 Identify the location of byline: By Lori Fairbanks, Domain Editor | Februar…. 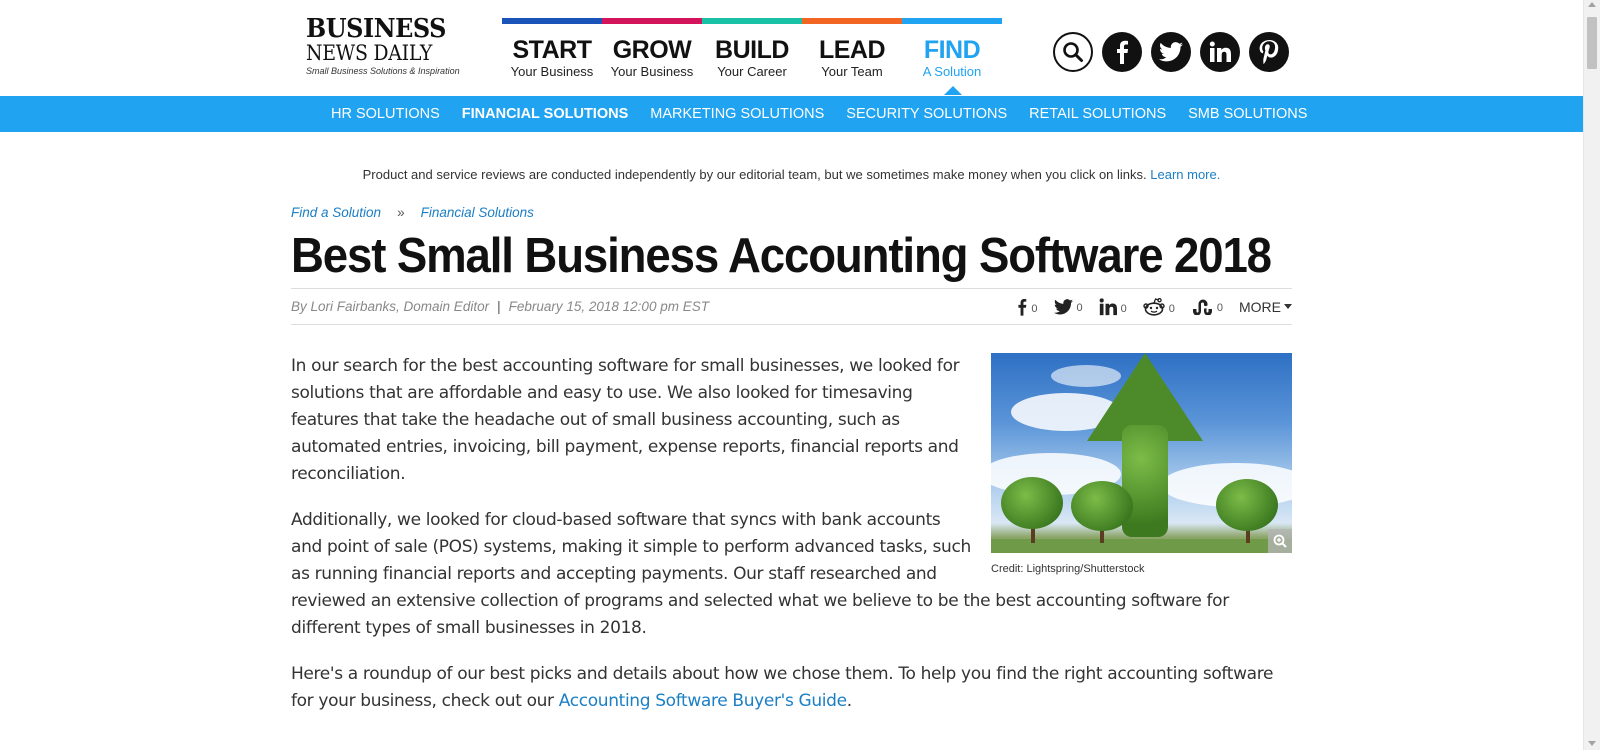
(500, 306).